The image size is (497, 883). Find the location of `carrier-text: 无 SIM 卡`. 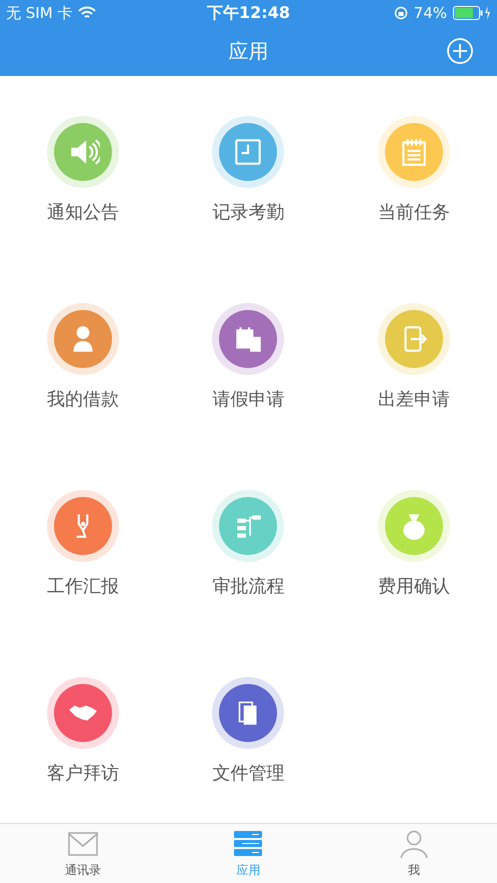

carrier-text: 无 SIM 卡 is located at coordinates (39, 13).